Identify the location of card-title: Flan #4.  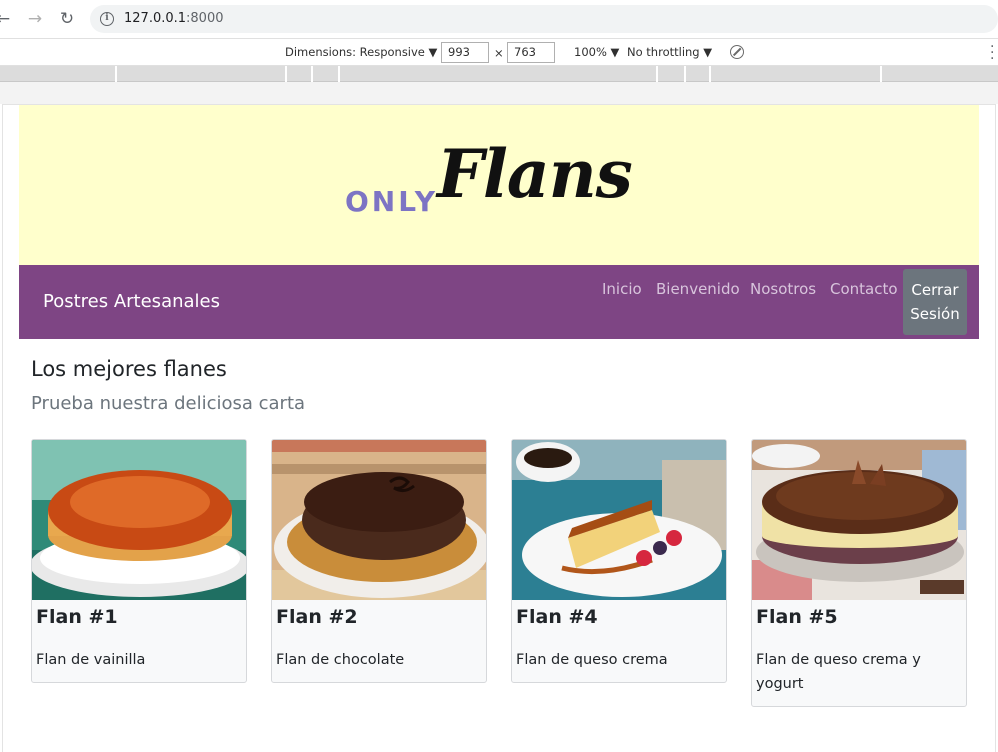
(557, 617).